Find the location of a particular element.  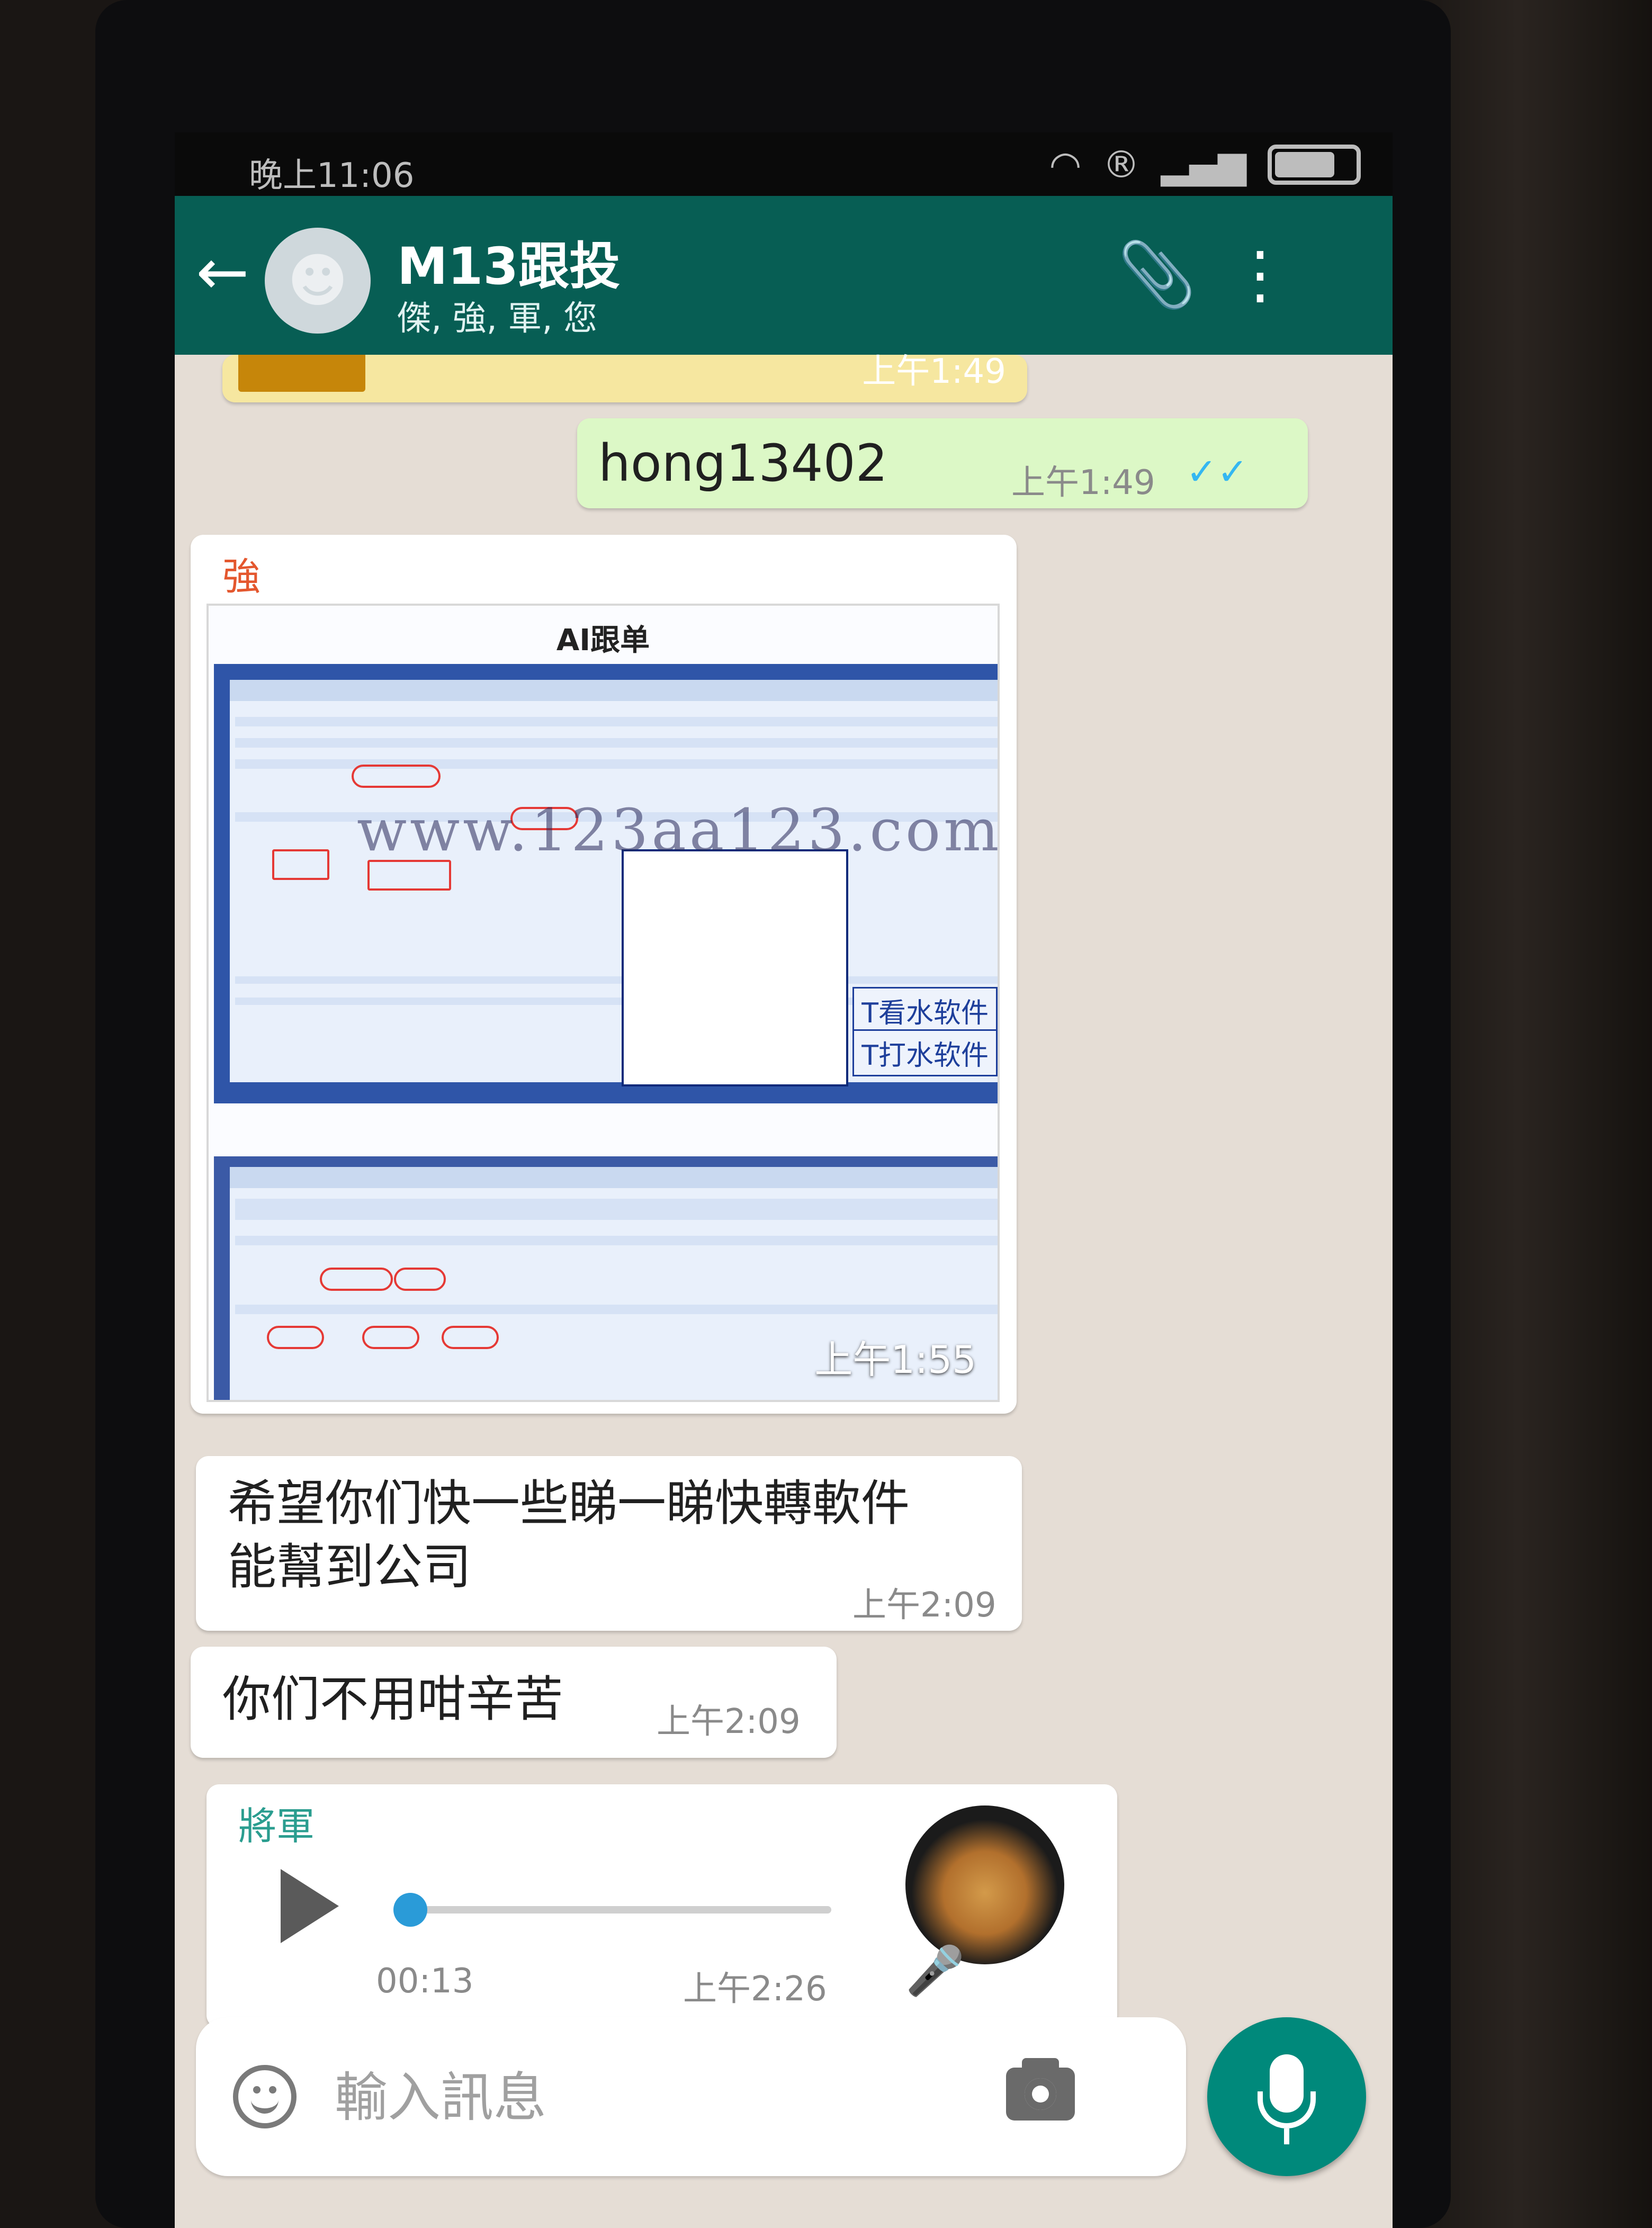

status-time: 晚上11:06 is located at coordinates (332, 175).